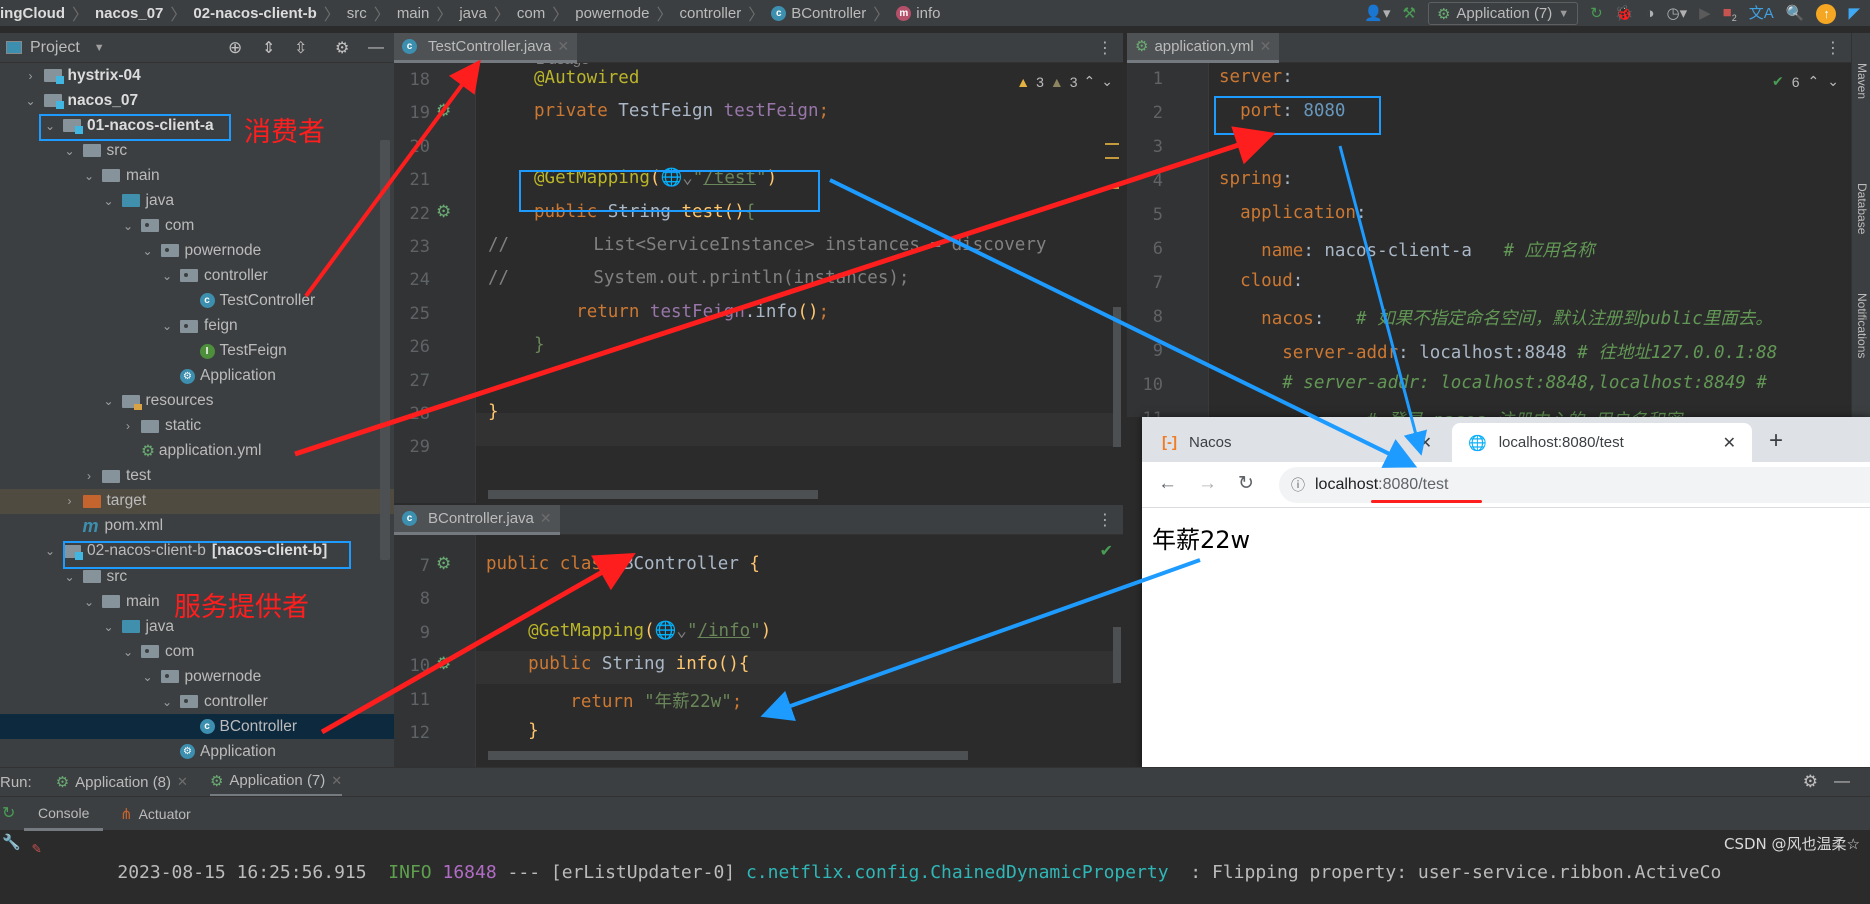 The width and height of the screenshot is (1870, 904). Describe the element at coordinates (698, 278) in the screenshot. I see `code-line: // System.out.println(instances);` at that location.